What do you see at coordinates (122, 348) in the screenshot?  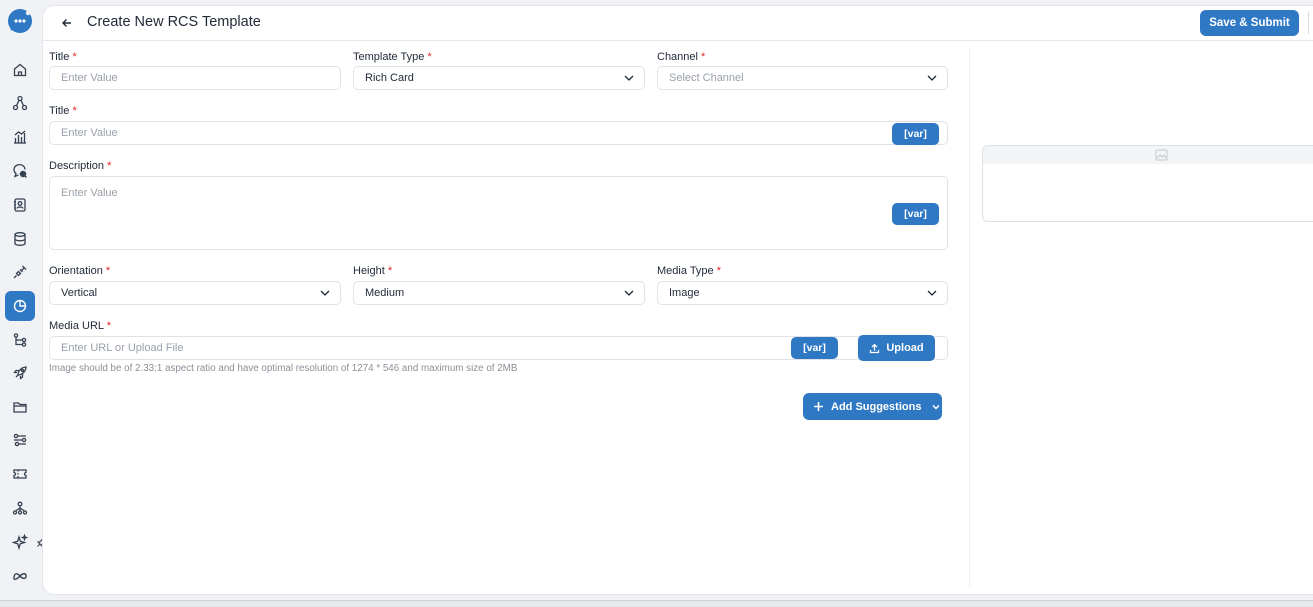 I see `media-url-placeholder: Enter URL or Upload File` at bounding box center [122, 348].